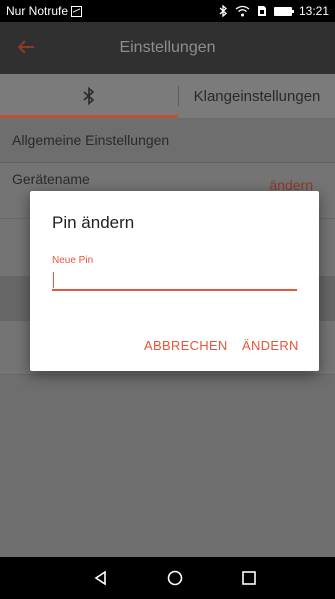  I want to click on system-navigation-bar, so click(167, 578).